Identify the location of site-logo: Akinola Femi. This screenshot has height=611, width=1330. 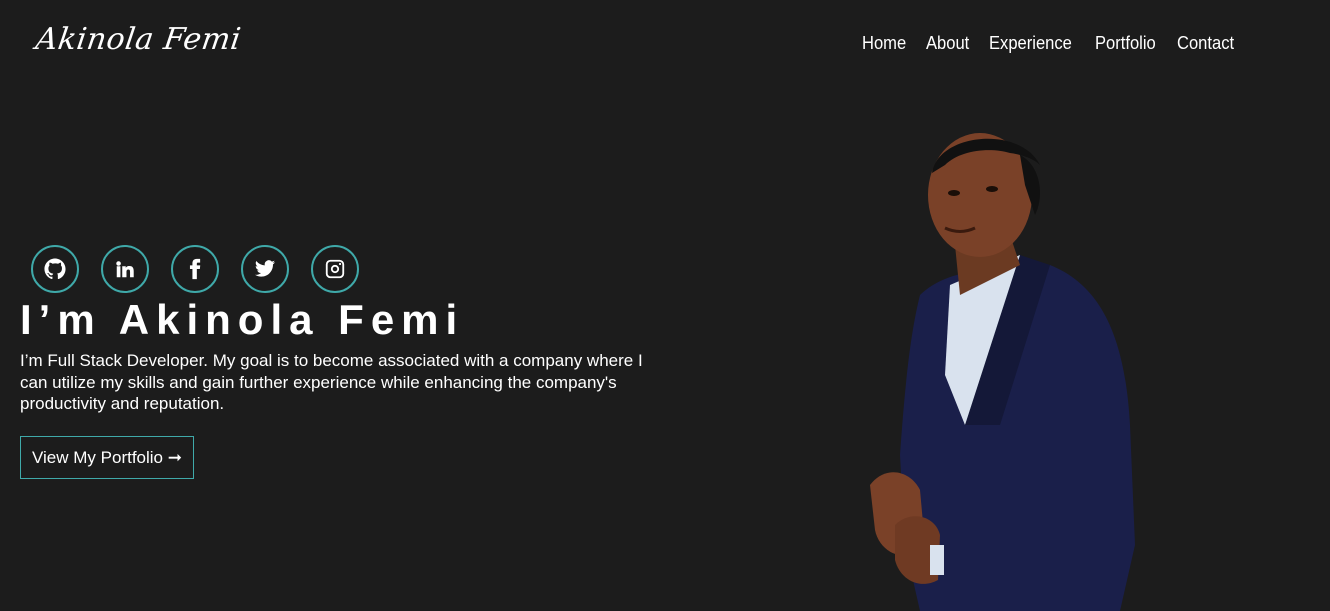
(139, 39).